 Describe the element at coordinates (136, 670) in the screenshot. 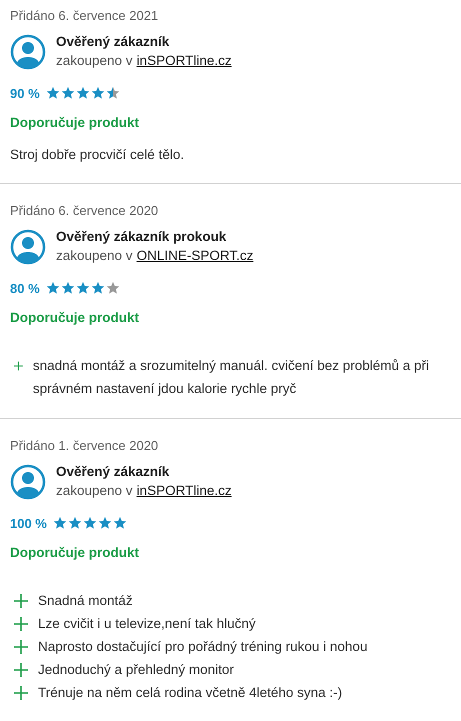

I see `pro-text: Jednoduchý a přehledný monitor` at that location.